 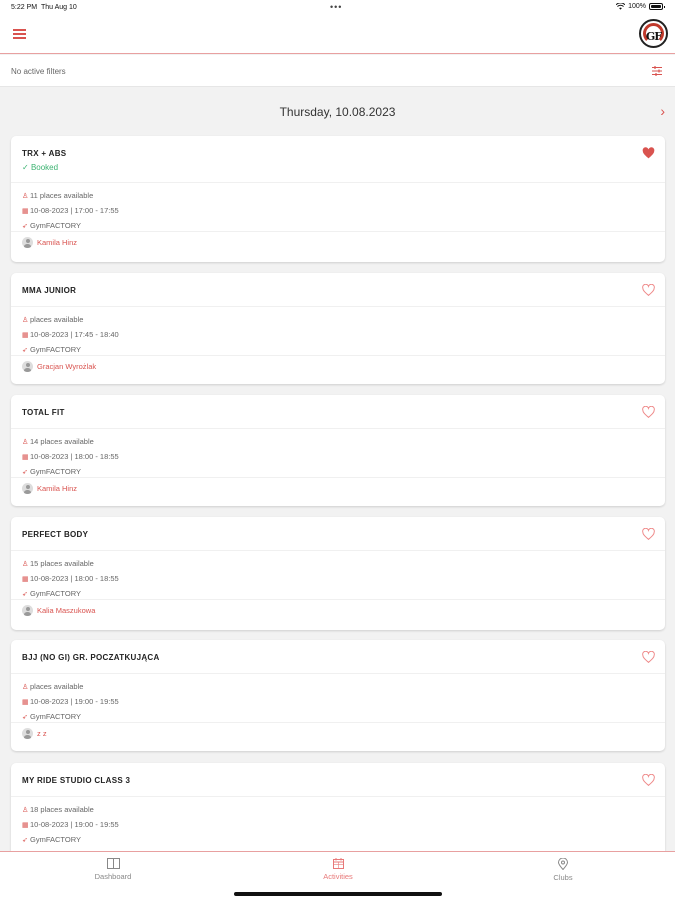 What do you see at coordinates (58, 610) in the screenshot?
I see `trainer-row: Kalia Maszukowa` at bounding box center [58, 610].